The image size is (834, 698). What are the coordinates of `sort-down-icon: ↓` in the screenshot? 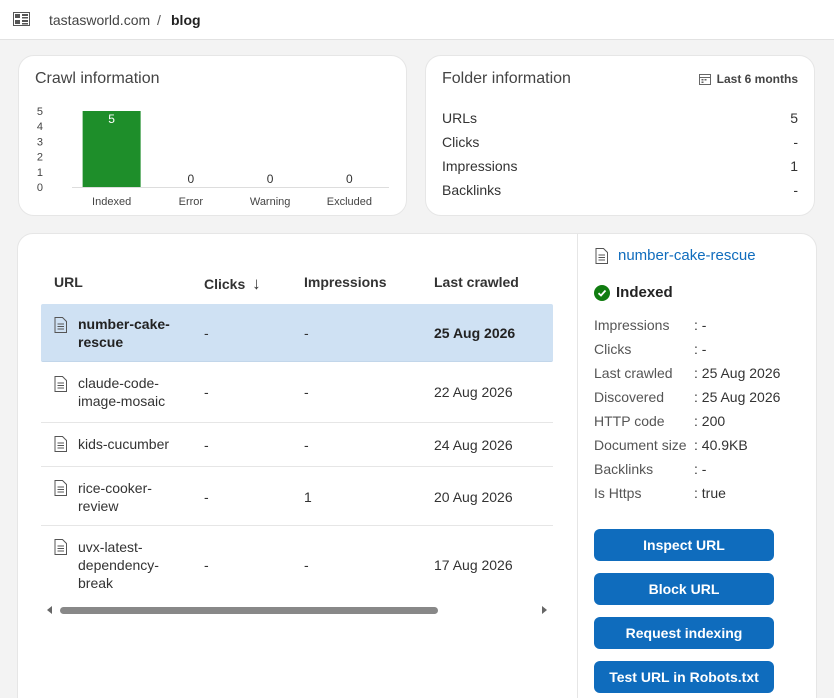 It's located at (256, 283).